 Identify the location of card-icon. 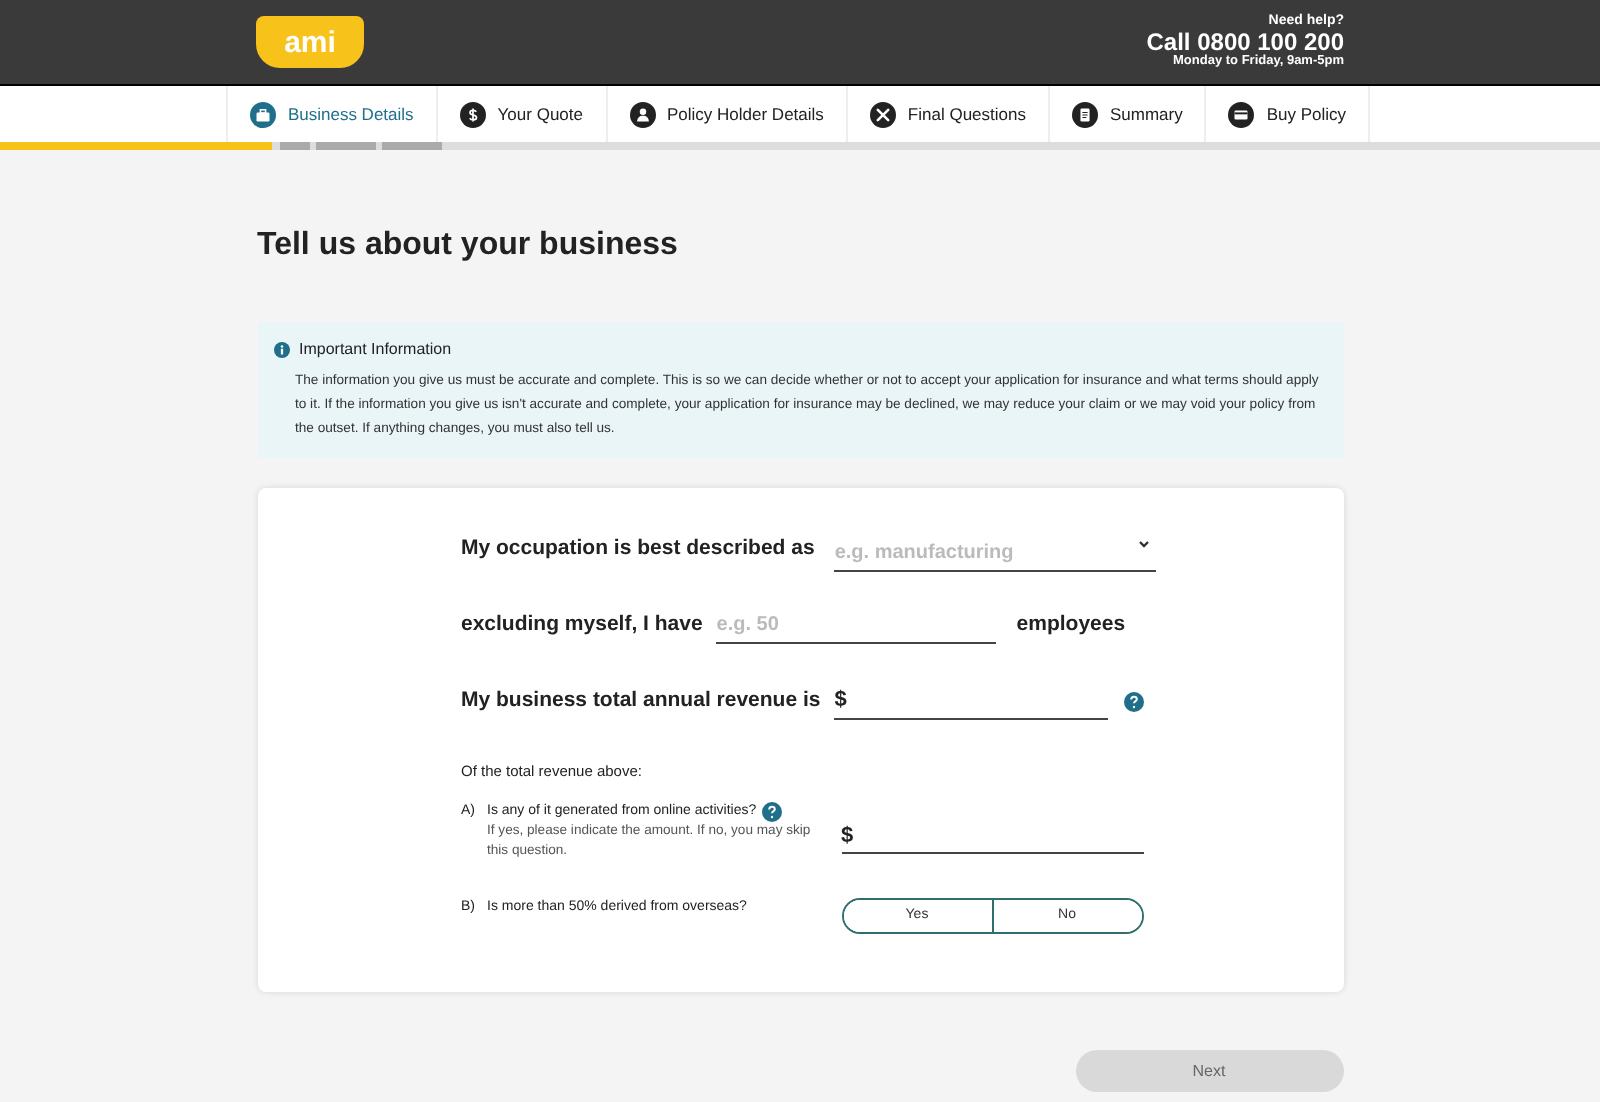
(1241, 114).